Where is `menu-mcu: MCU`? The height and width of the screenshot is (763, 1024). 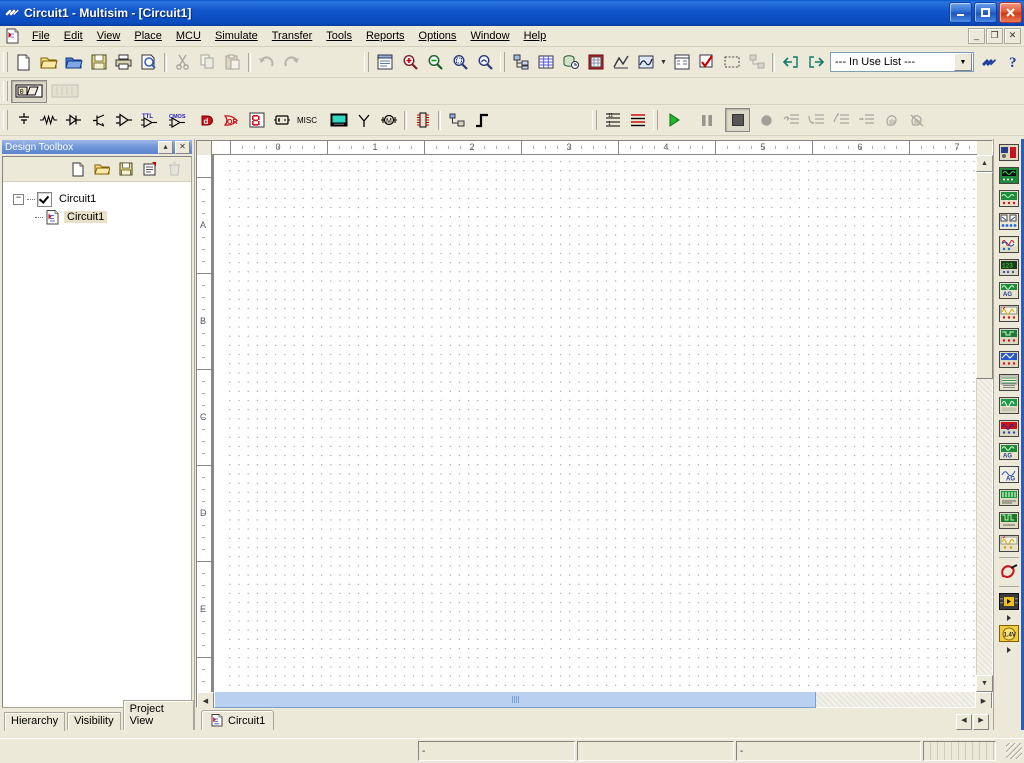
menu-mcu: MCU is located at coordinates (188, 36).